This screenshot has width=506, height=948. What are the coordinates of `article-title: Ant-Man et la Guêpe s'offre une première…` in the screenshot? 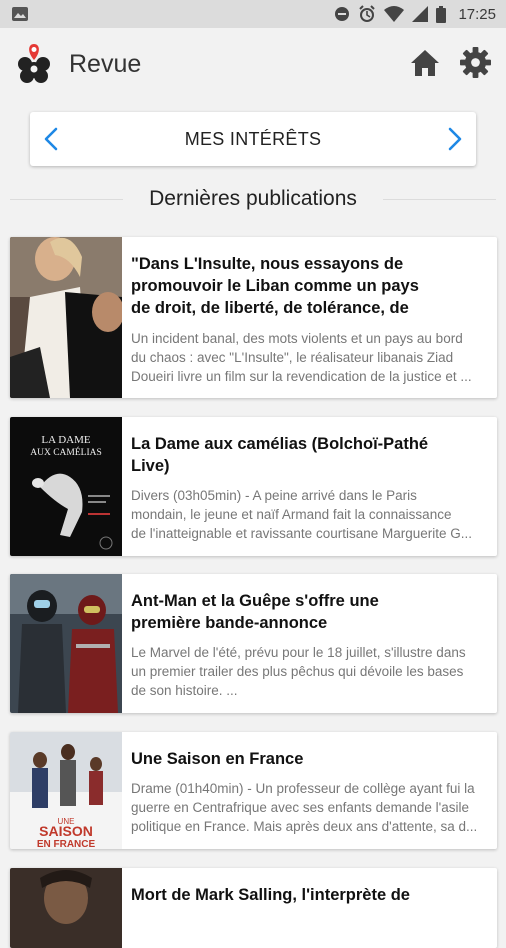 It's located at (255, 612).